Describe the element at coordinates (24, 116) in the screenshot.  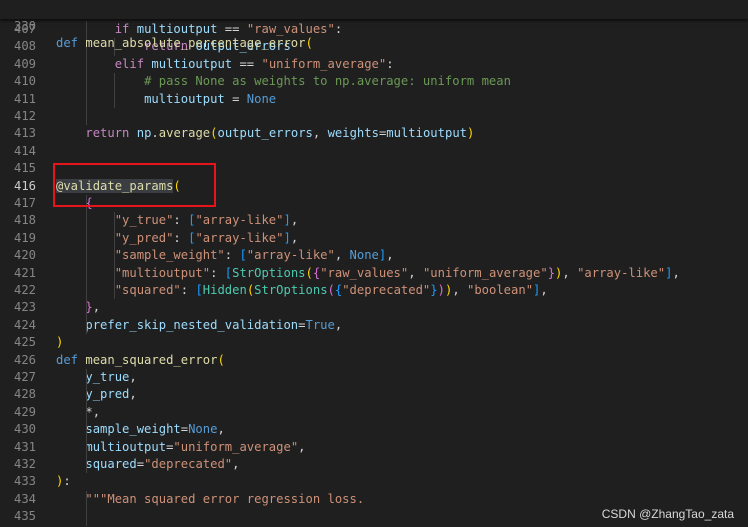
I see `line-number: 412` at that location.